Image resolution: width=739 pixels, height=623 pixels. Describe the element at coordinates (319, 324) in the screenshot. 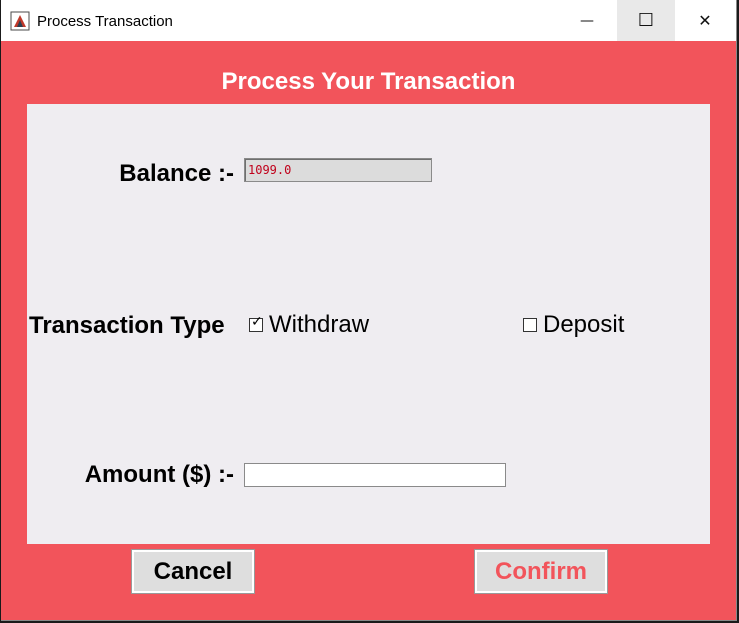

I see `withdraw-label: Withdraw` at that location.